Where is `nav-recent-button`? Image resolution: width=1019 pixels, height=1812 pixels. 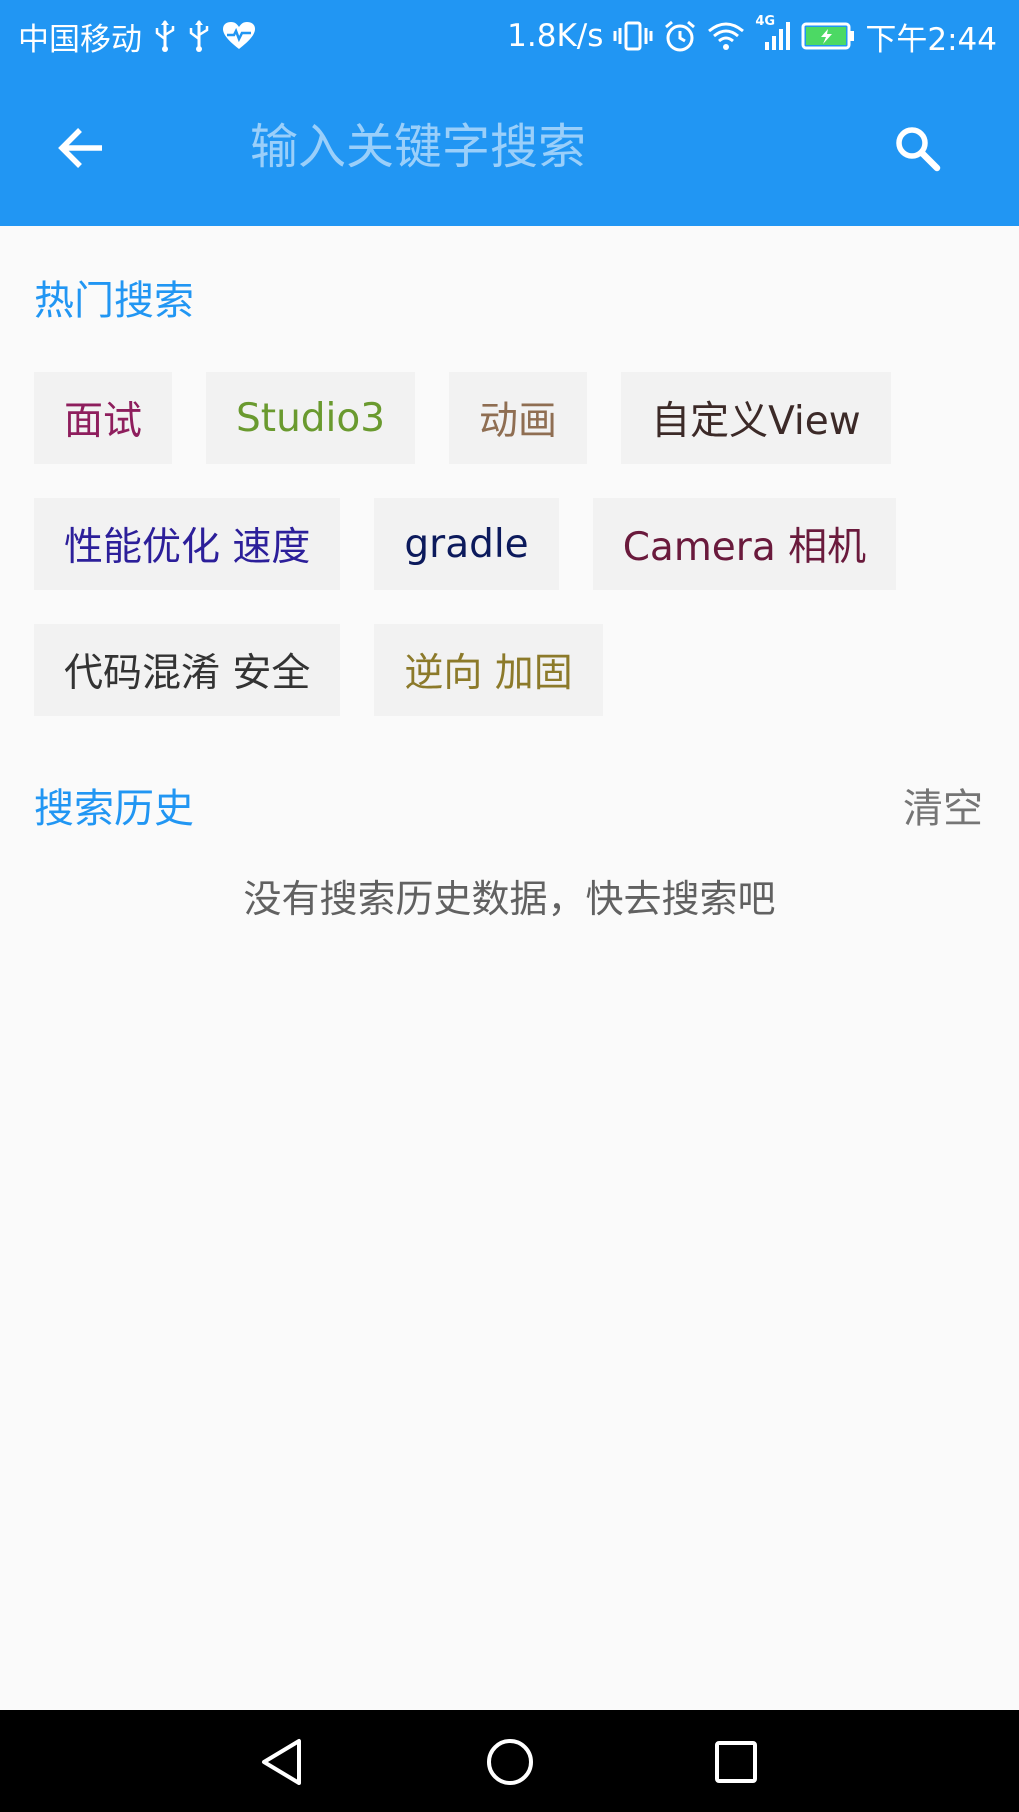
nav-recent-button is located at coordinates (736, 1762).